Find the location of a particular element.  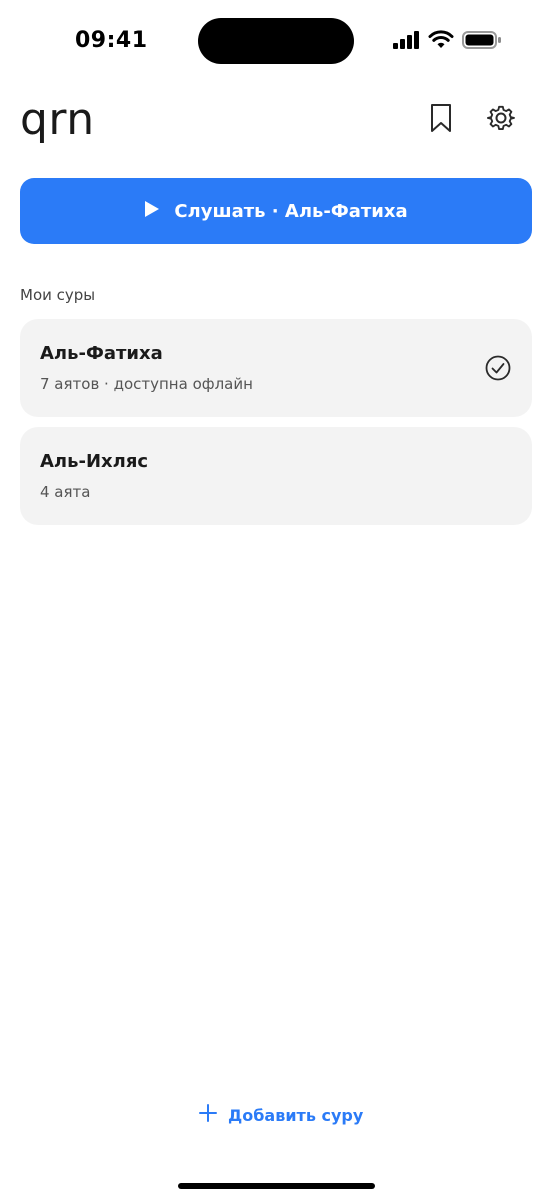

settings-button is located at coordinates (501, 120).